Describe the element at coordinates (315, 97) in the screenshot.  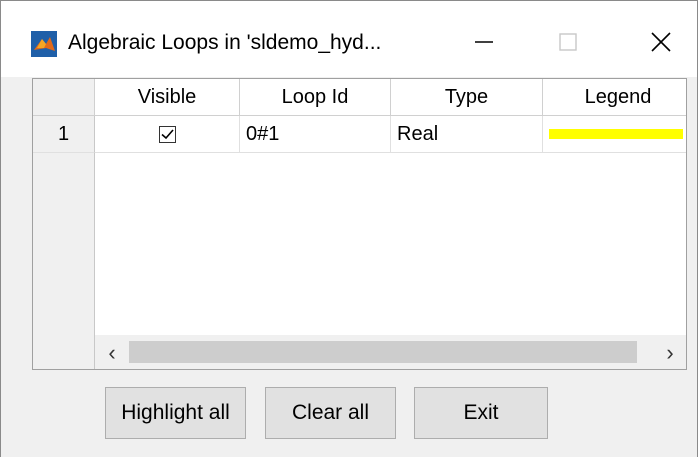
I see `column-header-loop-id: Loop Id` at that location.